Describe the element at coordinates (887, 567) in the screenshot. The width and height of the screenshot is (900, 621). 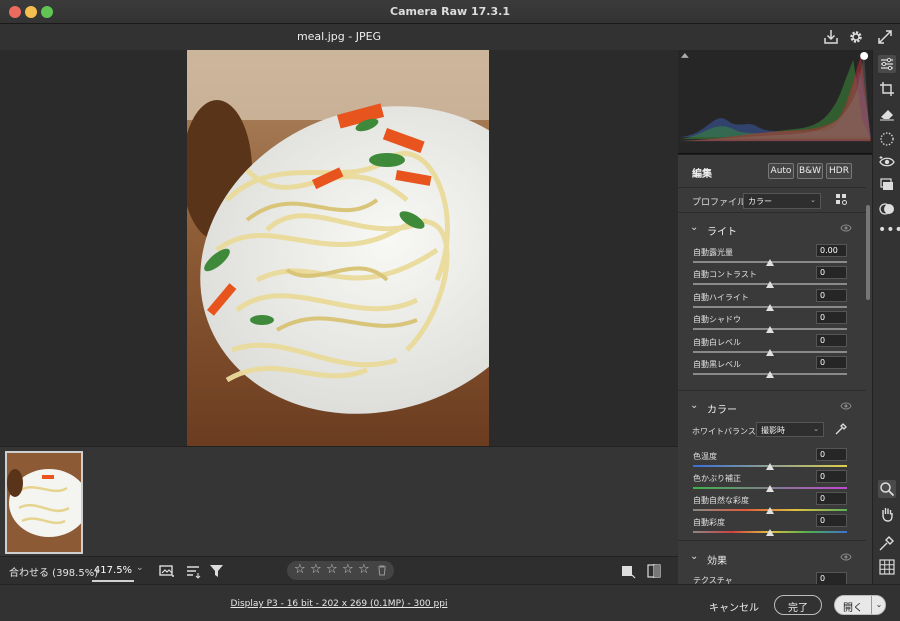
I see `grid-overlay-icon` at that location.